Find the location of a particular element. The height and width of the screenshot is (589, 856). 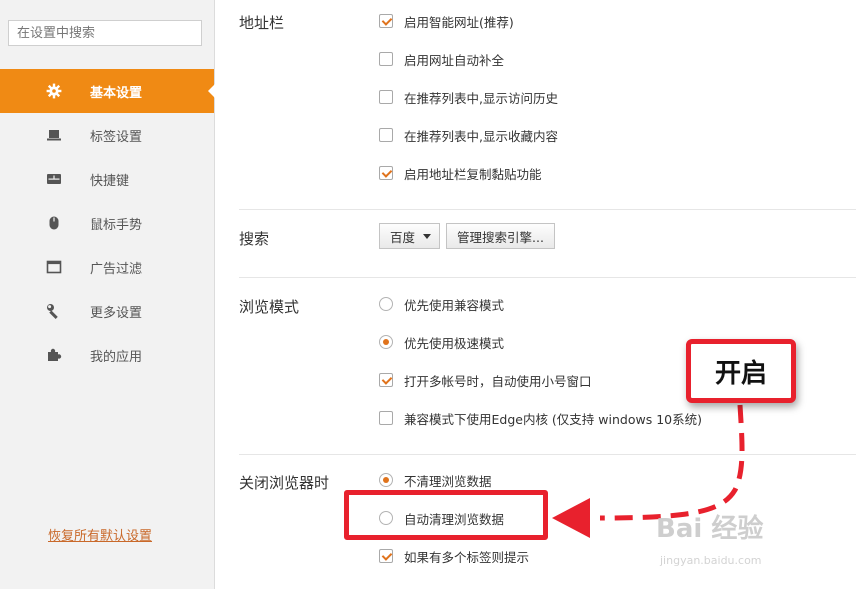

gear-icon is located at coordinates (54, 91).